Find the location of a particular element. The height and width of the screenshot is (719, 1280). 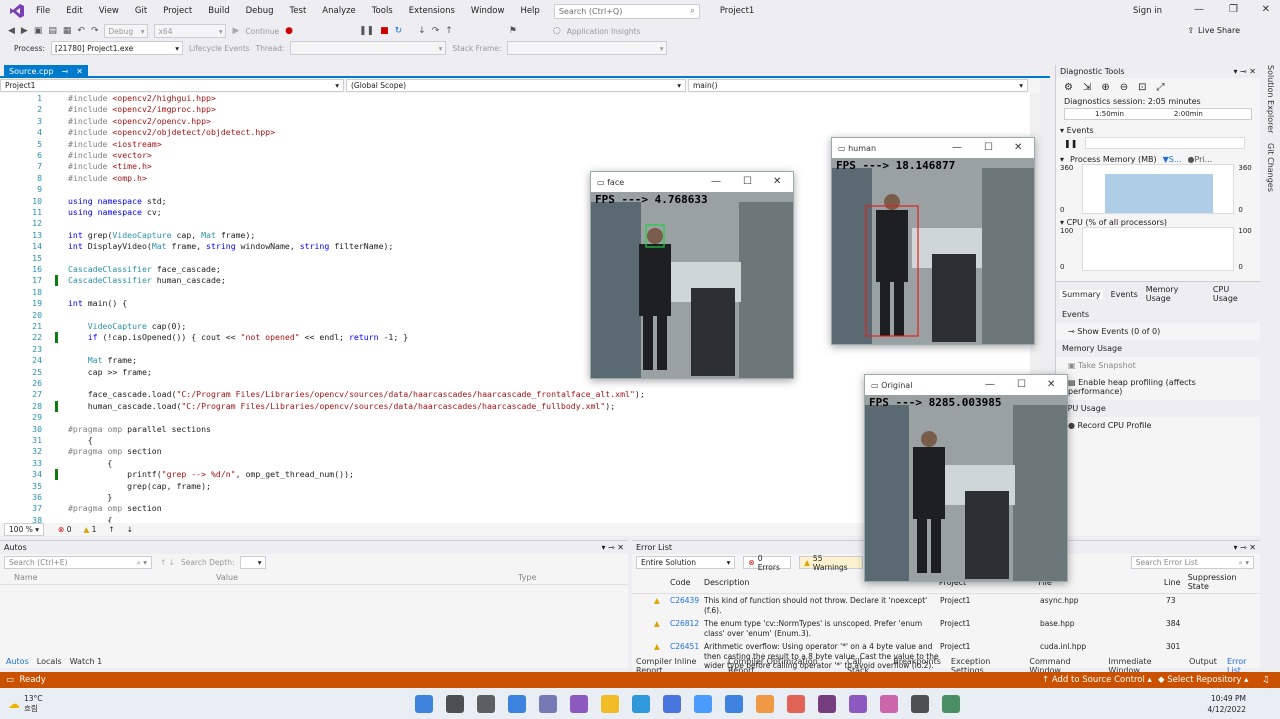

redo-icon: ↷ is located at coordinates (95, 31).